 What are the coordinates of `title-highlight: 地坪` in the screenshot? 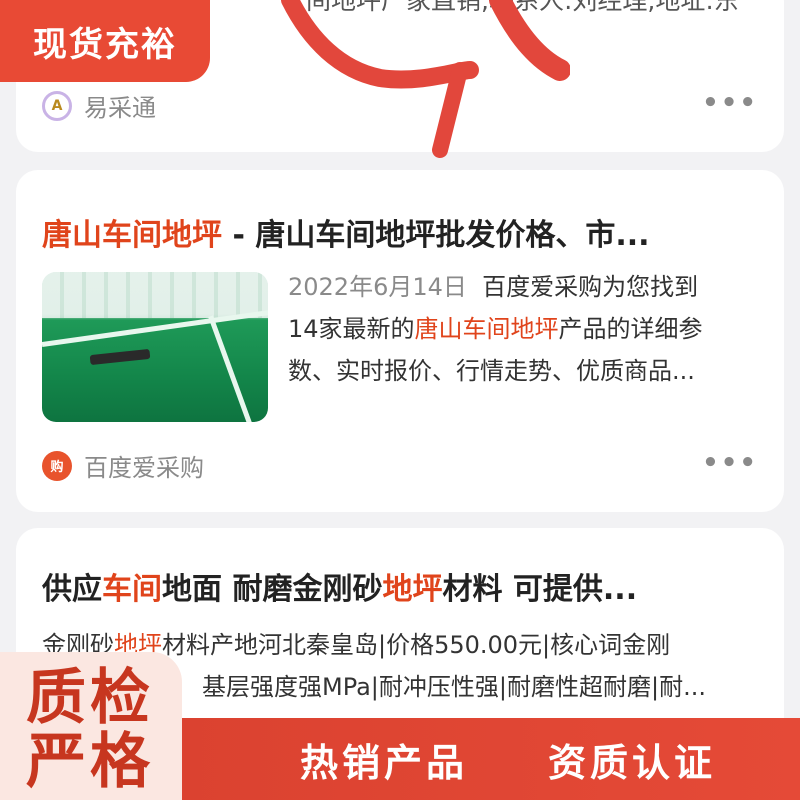 It's located at (412, 589).